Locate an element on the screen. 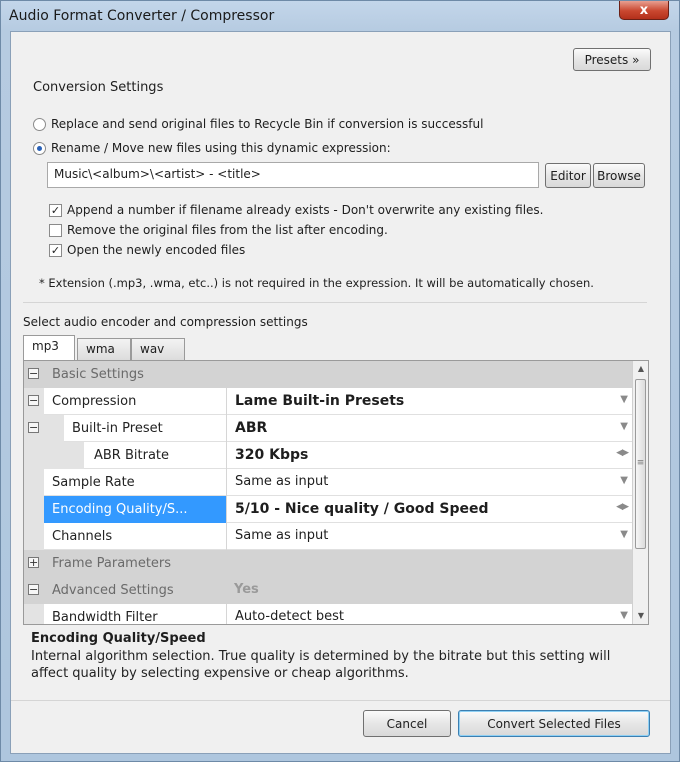  row-value: Lame Built-in Presets is located at coordinates (320, 401).